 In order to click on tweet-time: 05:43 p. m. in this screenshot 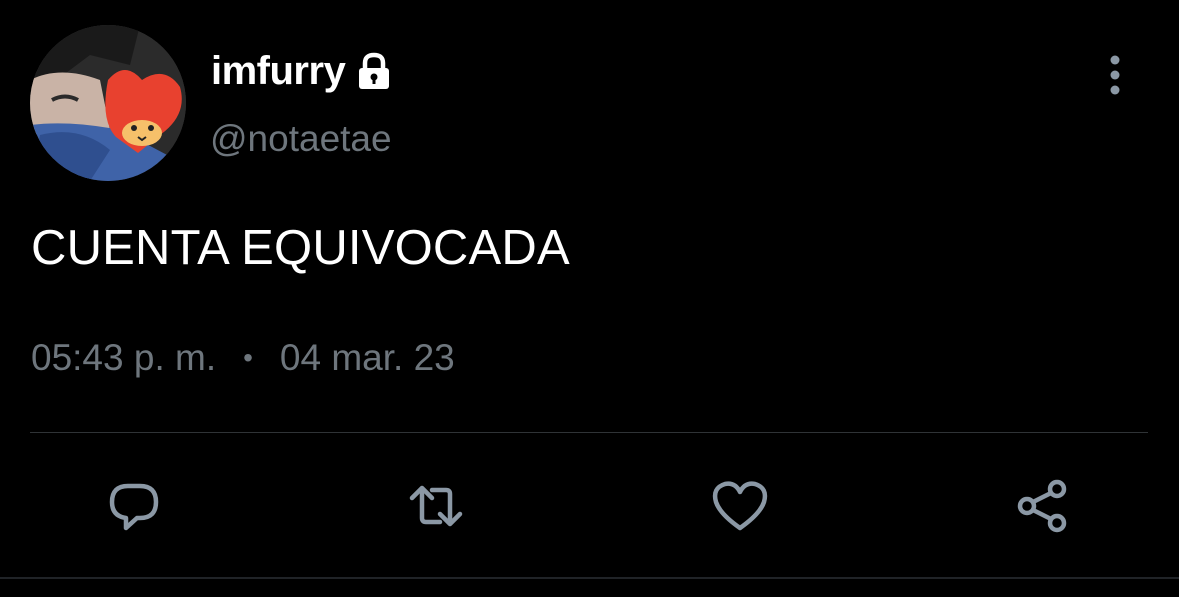, I will do `click(124, 357)`.